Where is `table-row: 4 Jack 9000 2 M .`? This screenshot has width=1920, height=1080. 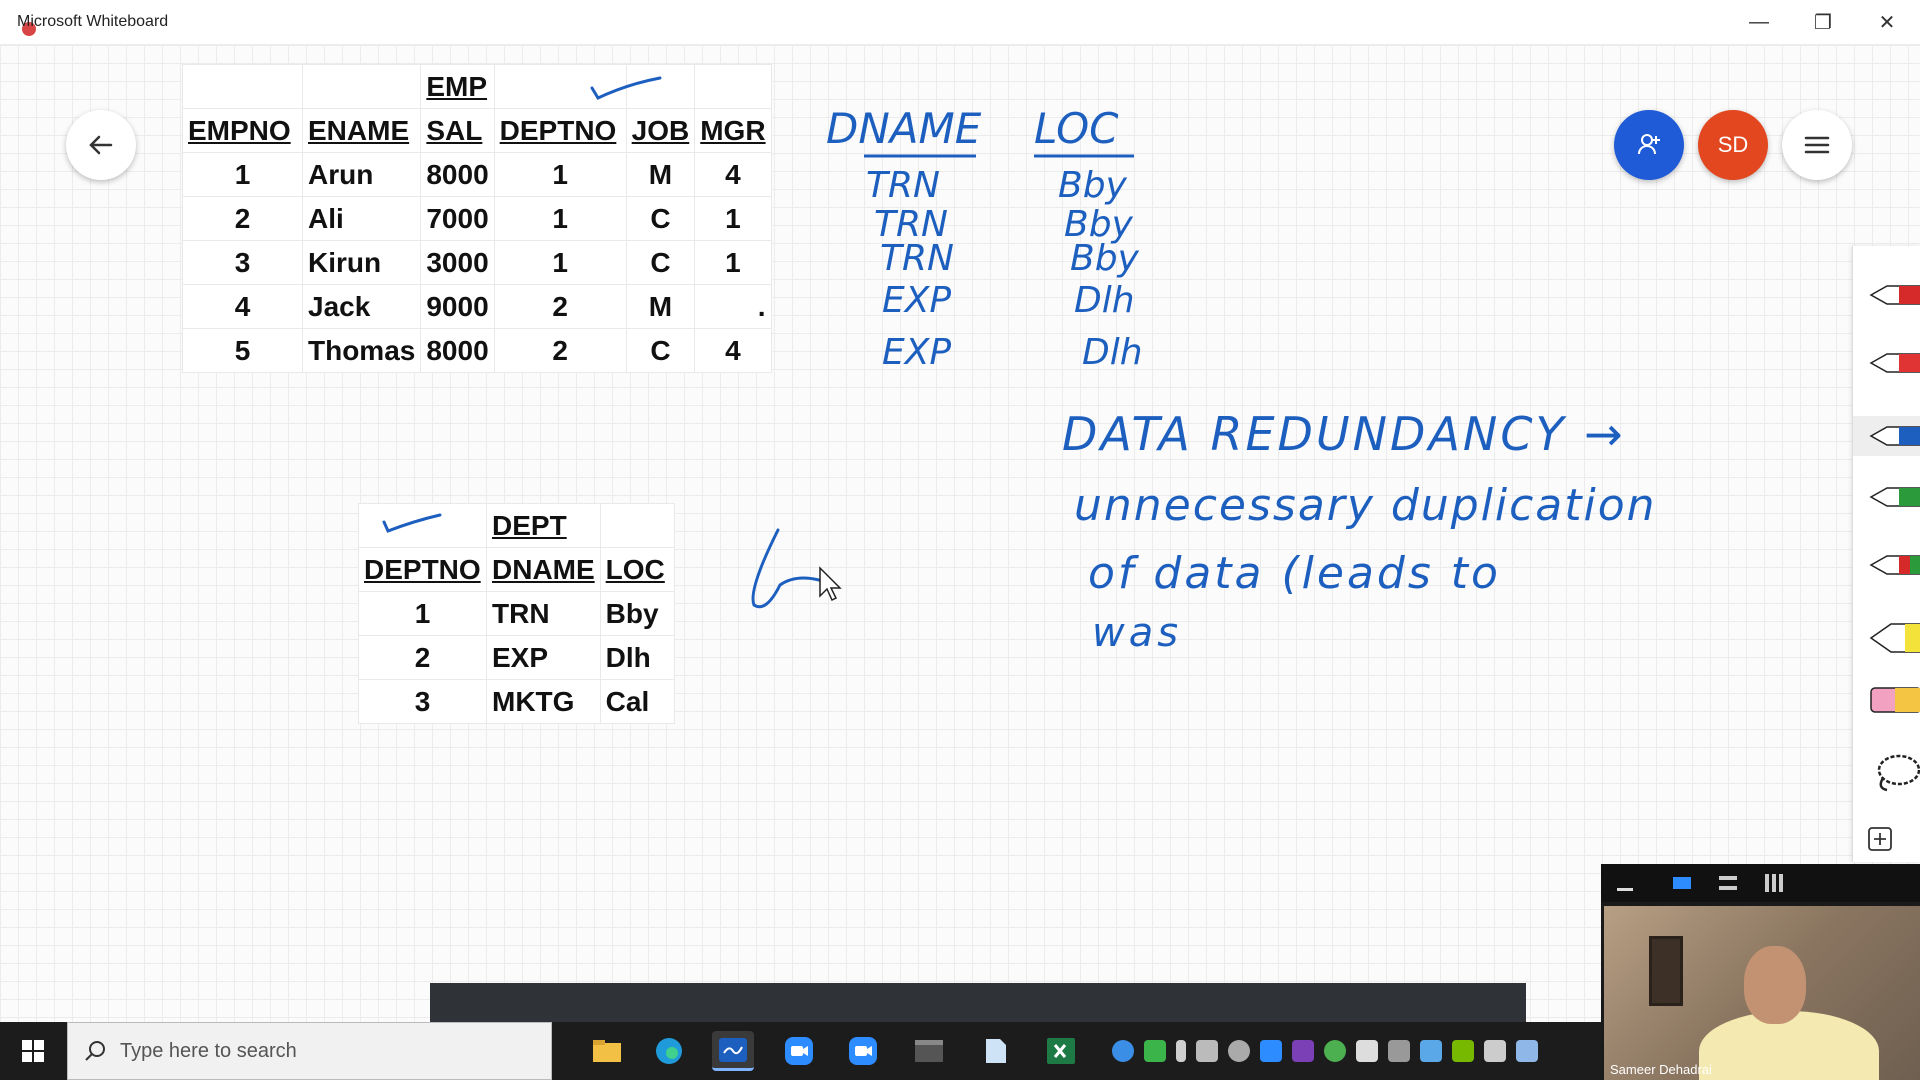
table-row: 4 Jack 9000 2 M . is located at coordinates (477, 306).